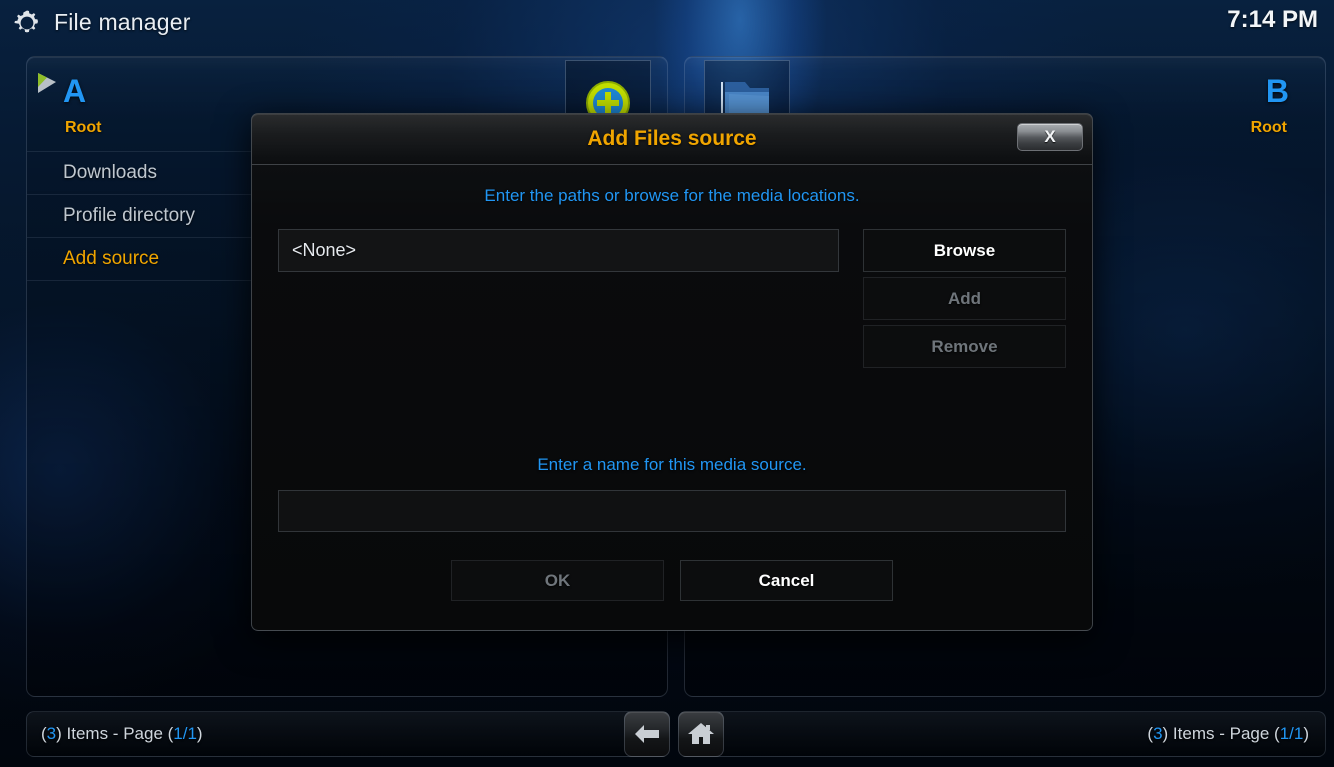  I want to click on bottom-nav, so click(674, 734).